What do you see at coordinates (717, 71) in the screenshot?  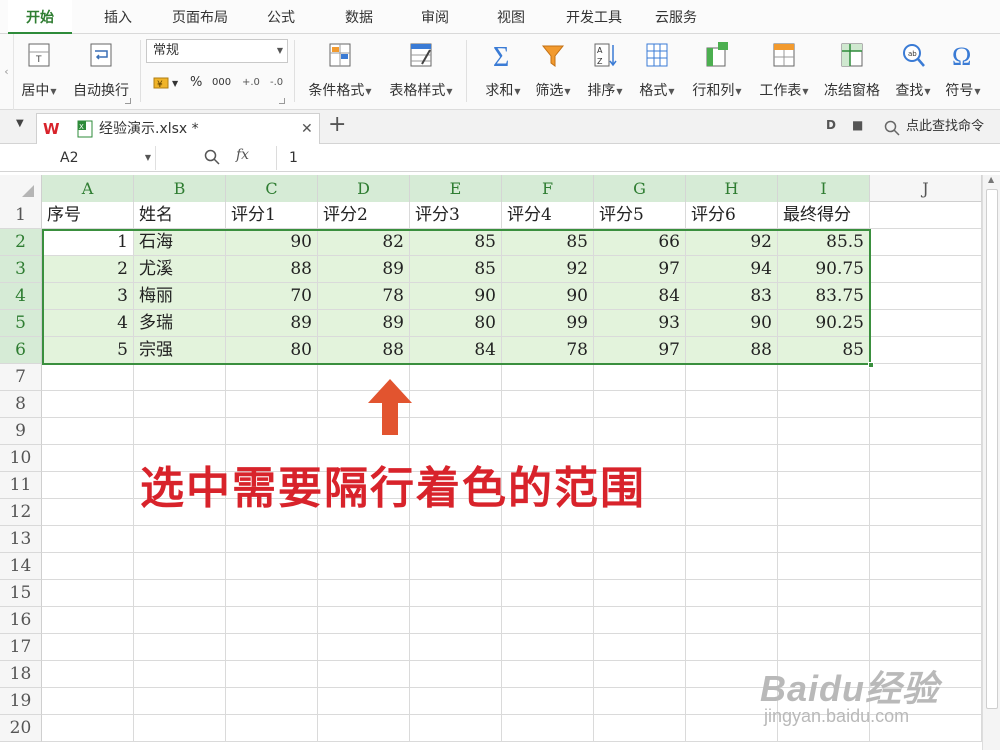 I see `row-column-button: 行和列▼` at bounding box center [717, 71].